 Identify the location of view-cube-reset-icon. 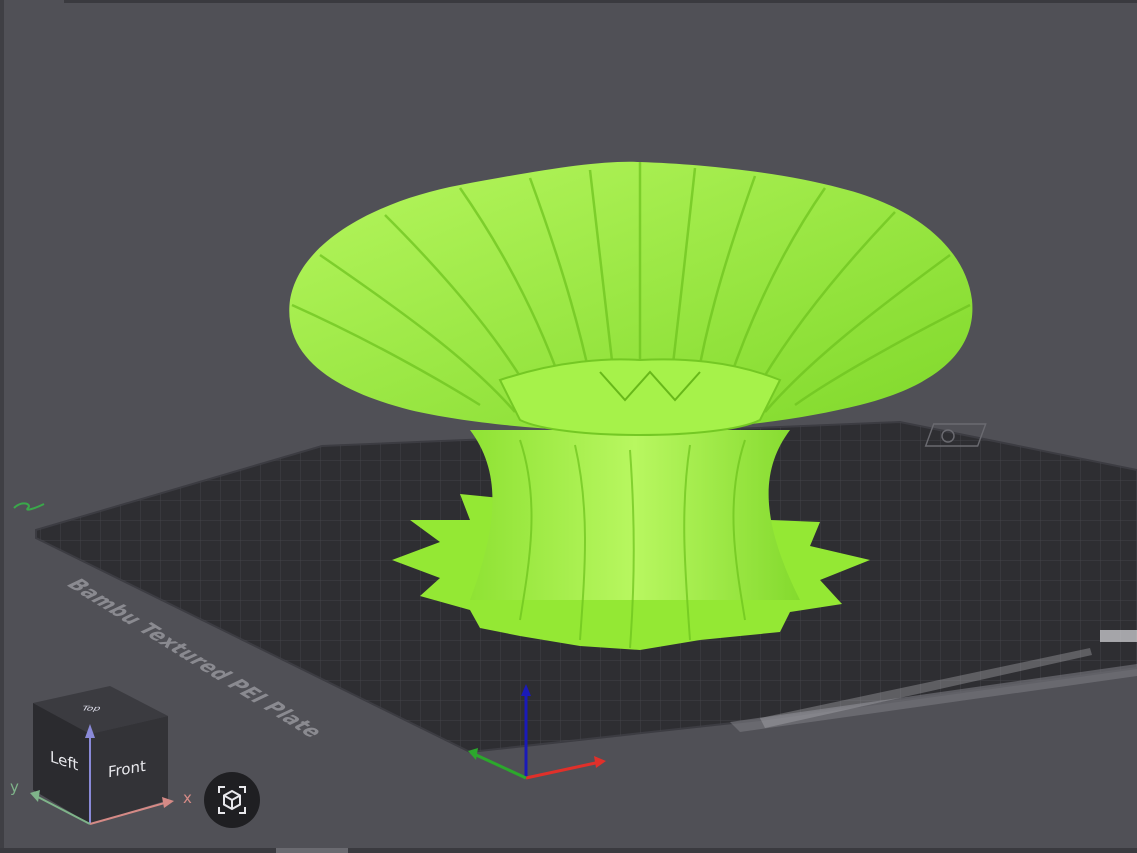
(232, 800).